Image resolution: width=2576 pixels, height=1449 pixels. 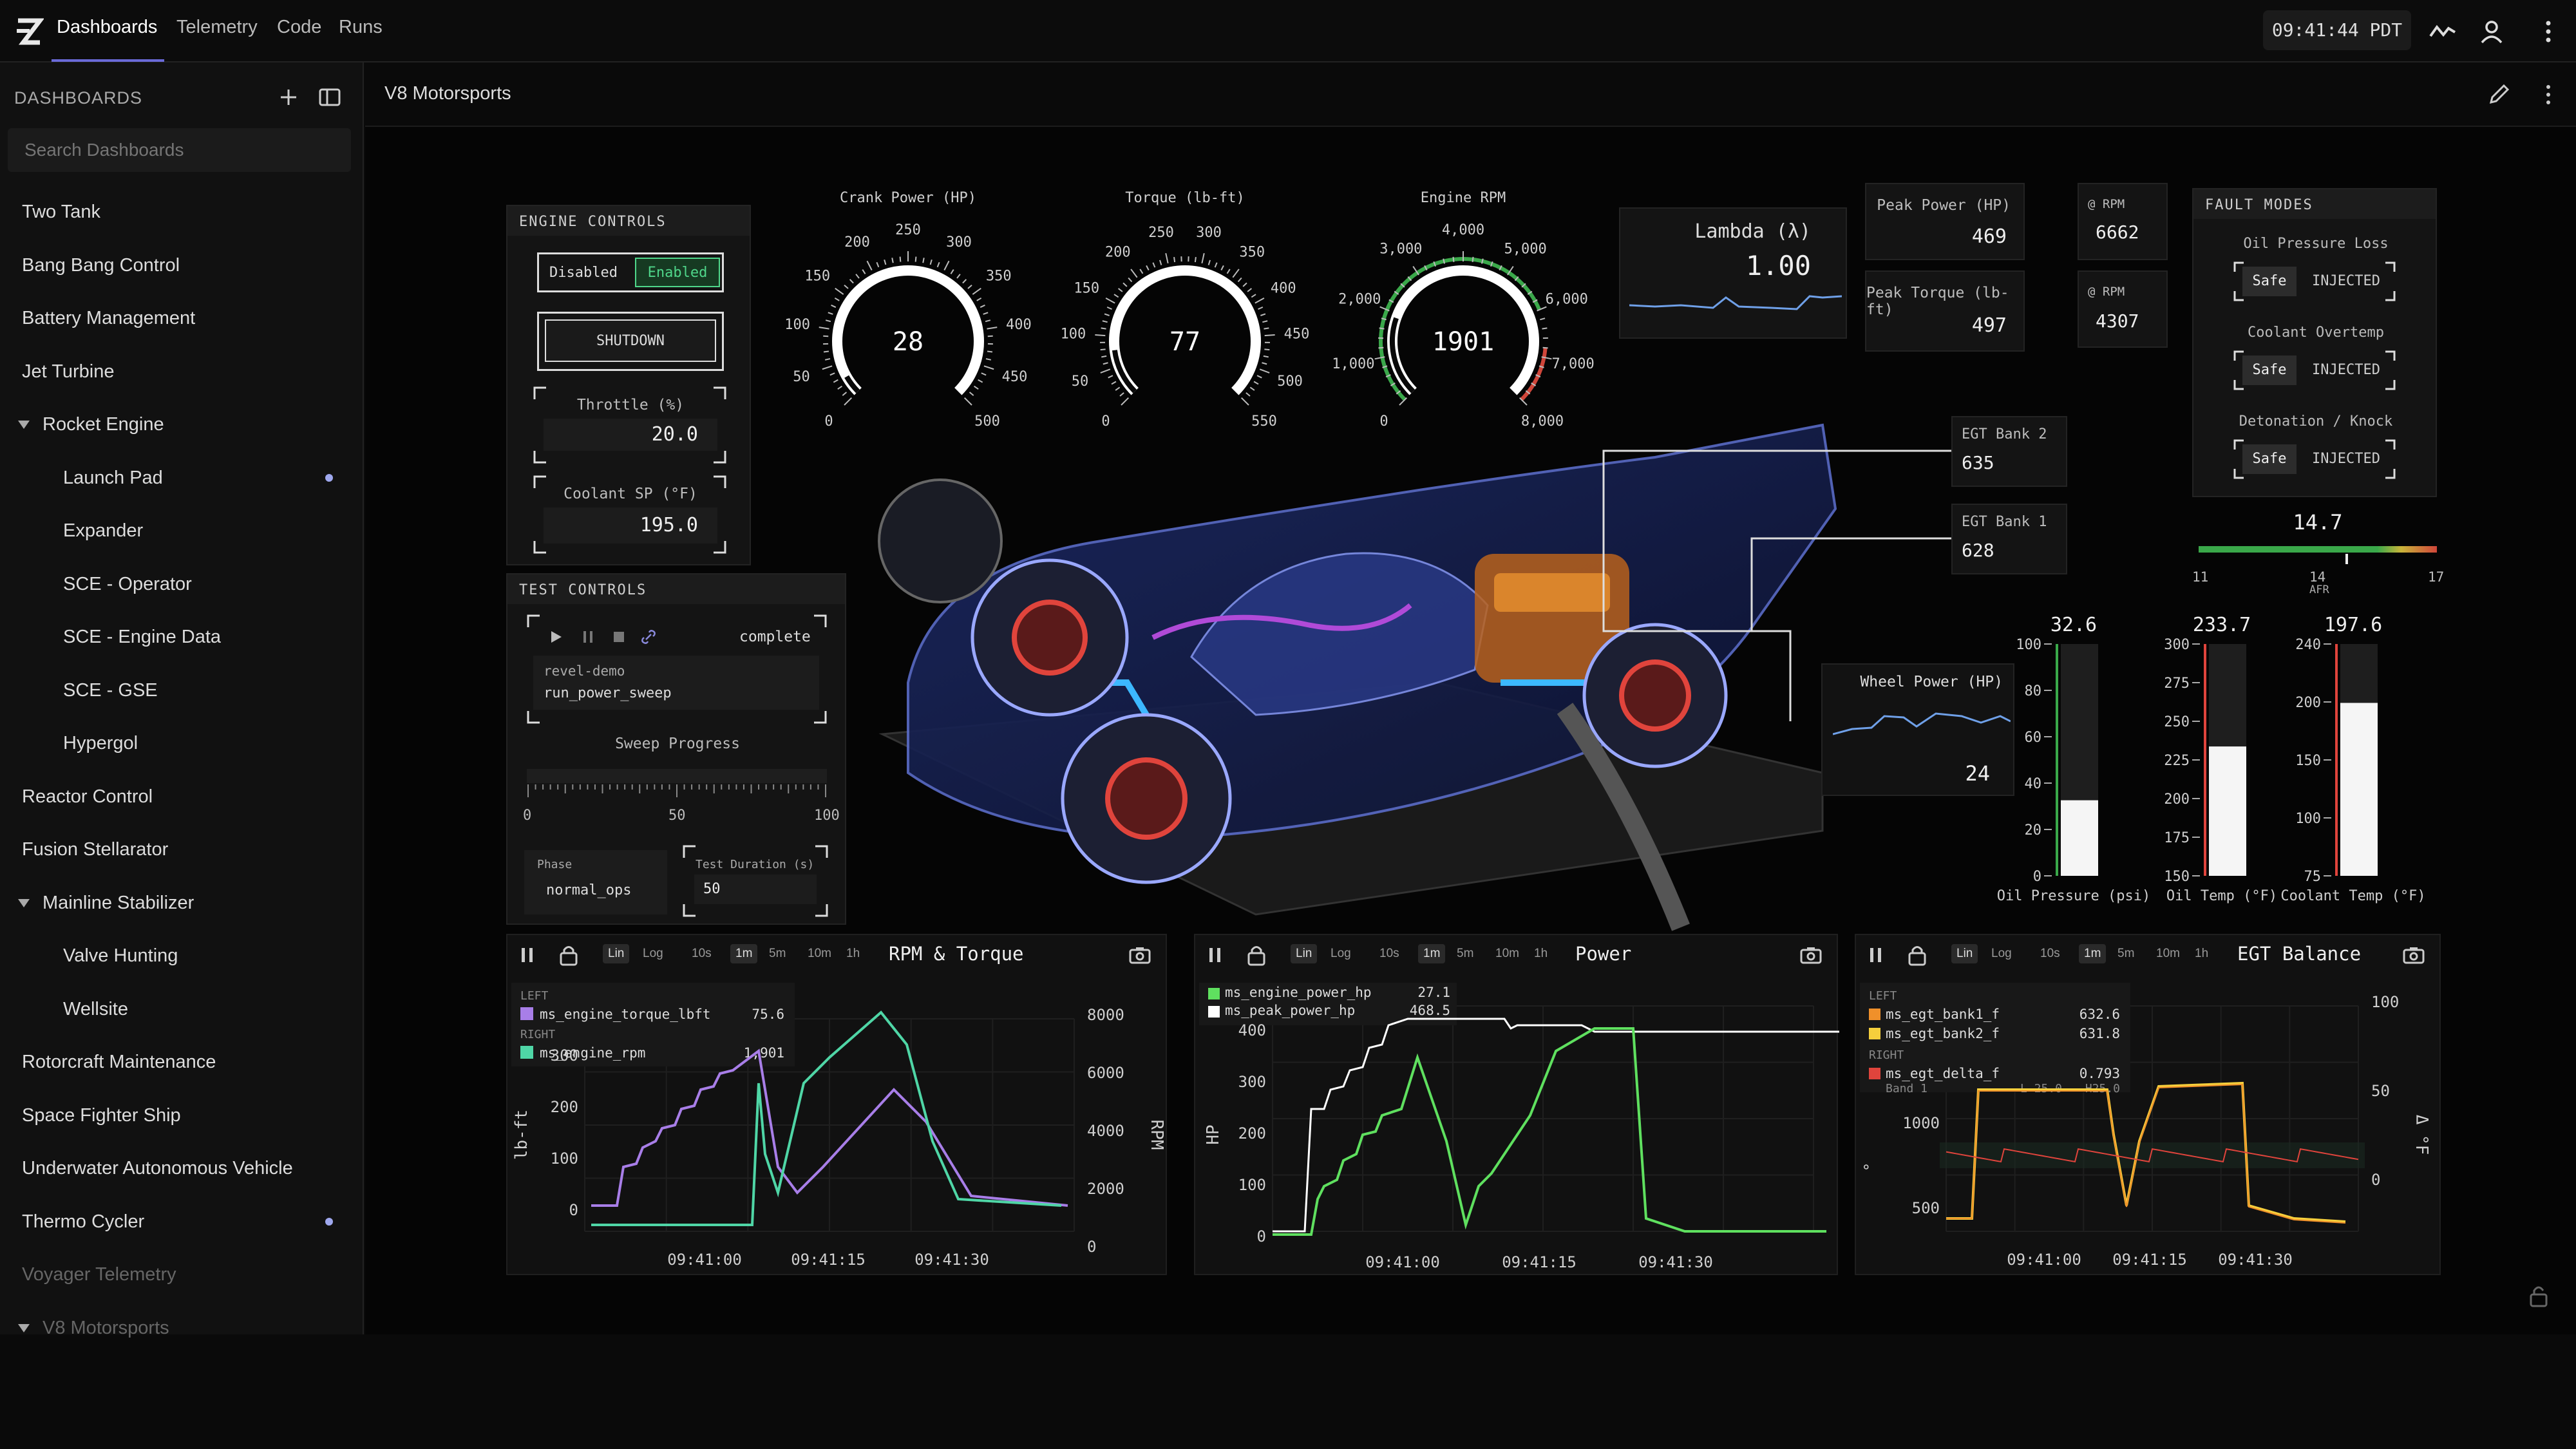 What do you see at coordinates (182, 1168) in the screenshot?
I see `sidebar-item-underwater-autonomous-vehicle: Underwater Autonomous Vehicle` at bounding box center [182, 1168].